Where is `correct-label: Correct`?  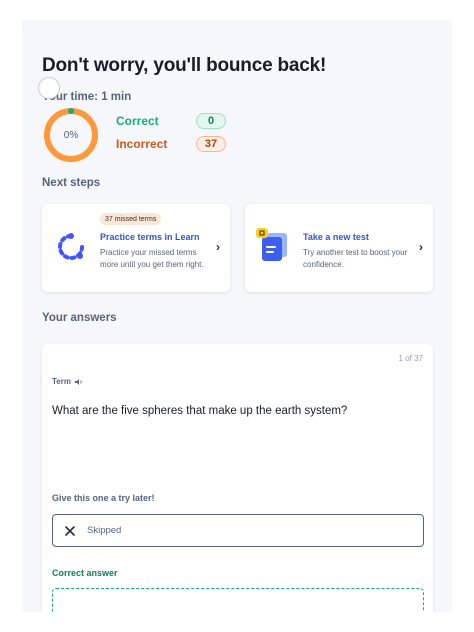 correct-label: Correct is located at coordinates (137, 121).